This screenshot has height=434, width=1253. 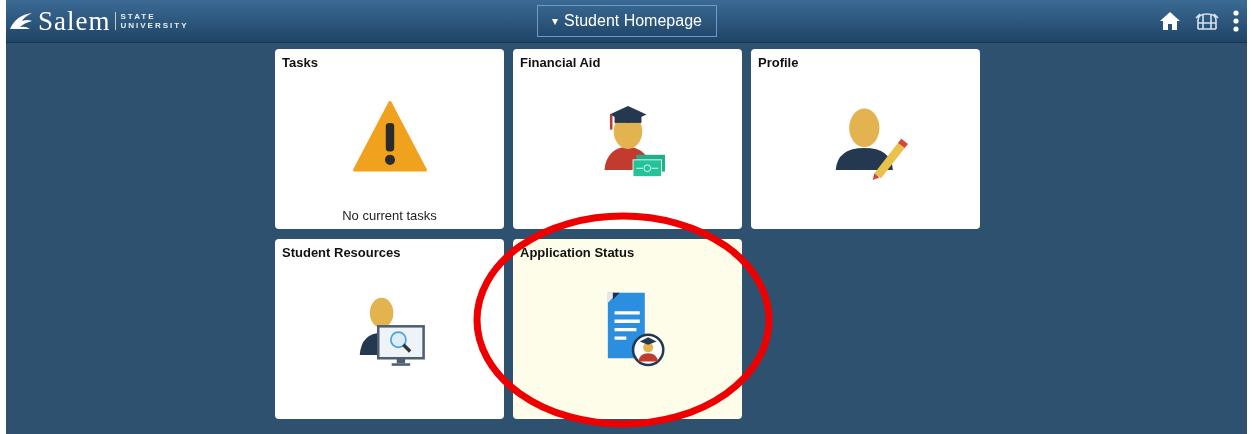 What do you see at coordinates (389, 329) in the screenshot?
I see `tile: Student Resources` at bounding box center [389, 329].